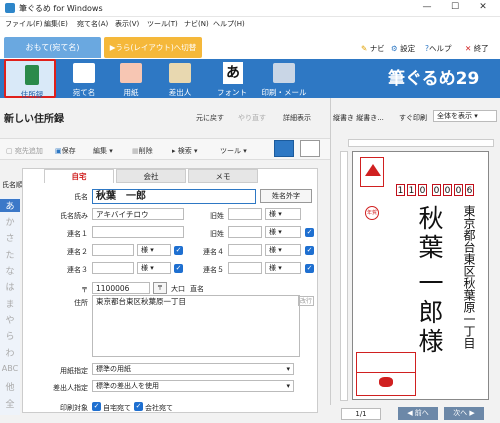  I want to click on gaiji-button: 姓名外字, so click(286, 196).